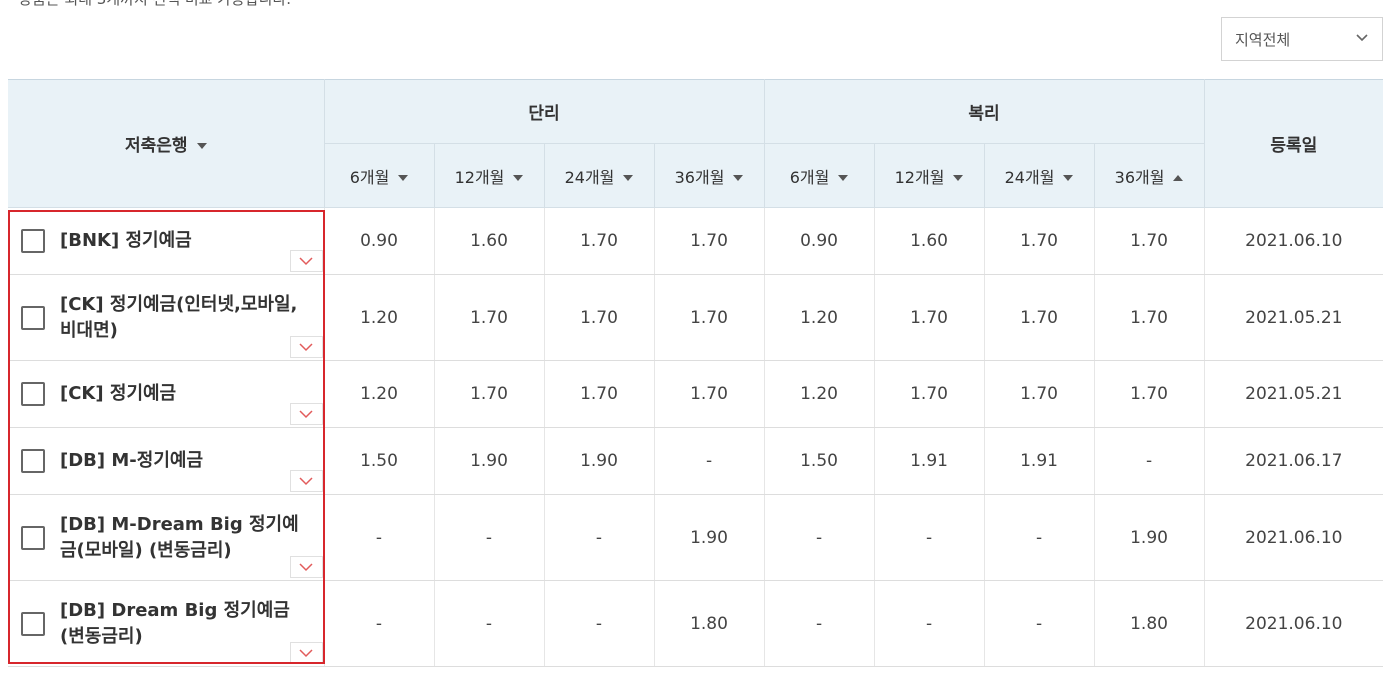  I want to click on term-header-compound-6m: 6개월, so click(819, 175).